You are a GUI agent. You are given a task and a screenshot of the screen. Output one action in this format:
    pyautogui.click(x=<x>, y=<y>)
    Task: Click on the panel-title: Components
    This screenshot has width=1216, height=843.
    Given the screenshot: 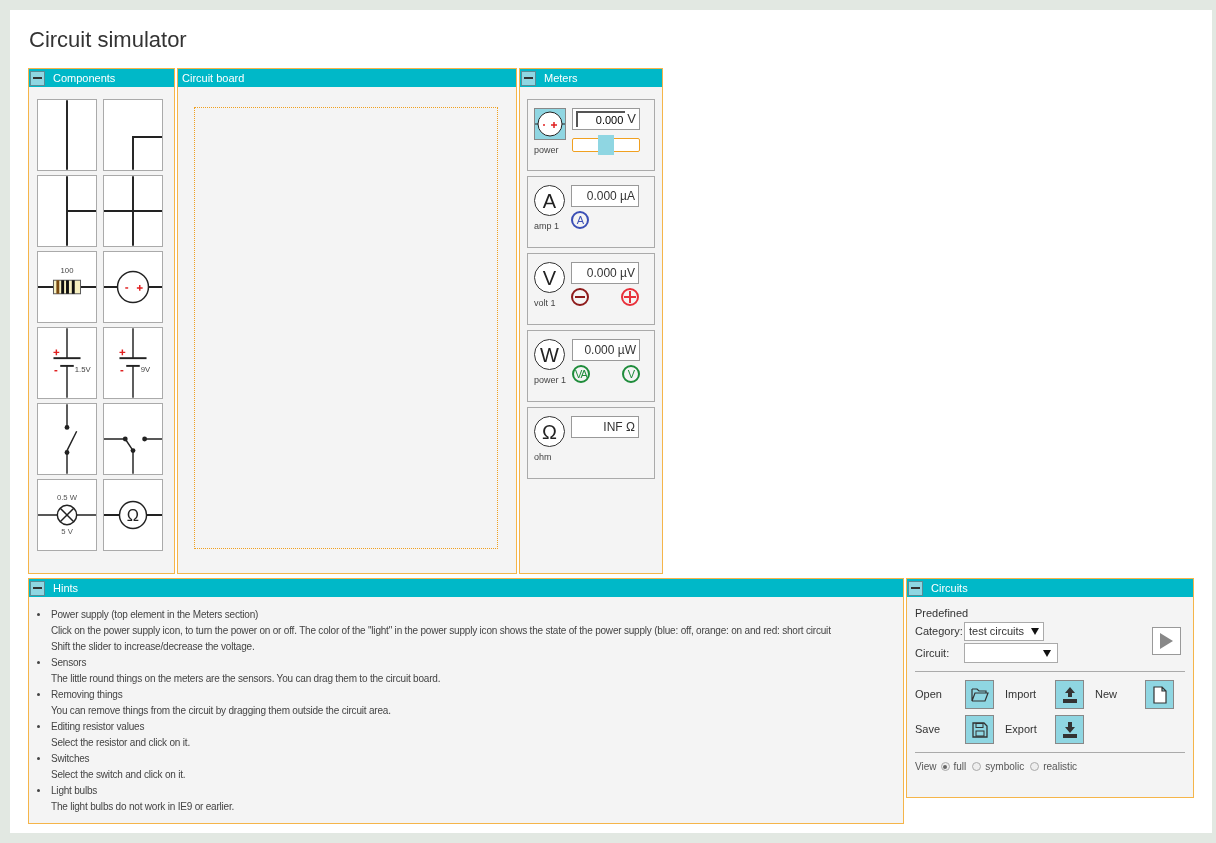 What is the action you would take?
    pyautogui.click(x=84, y=78)
    